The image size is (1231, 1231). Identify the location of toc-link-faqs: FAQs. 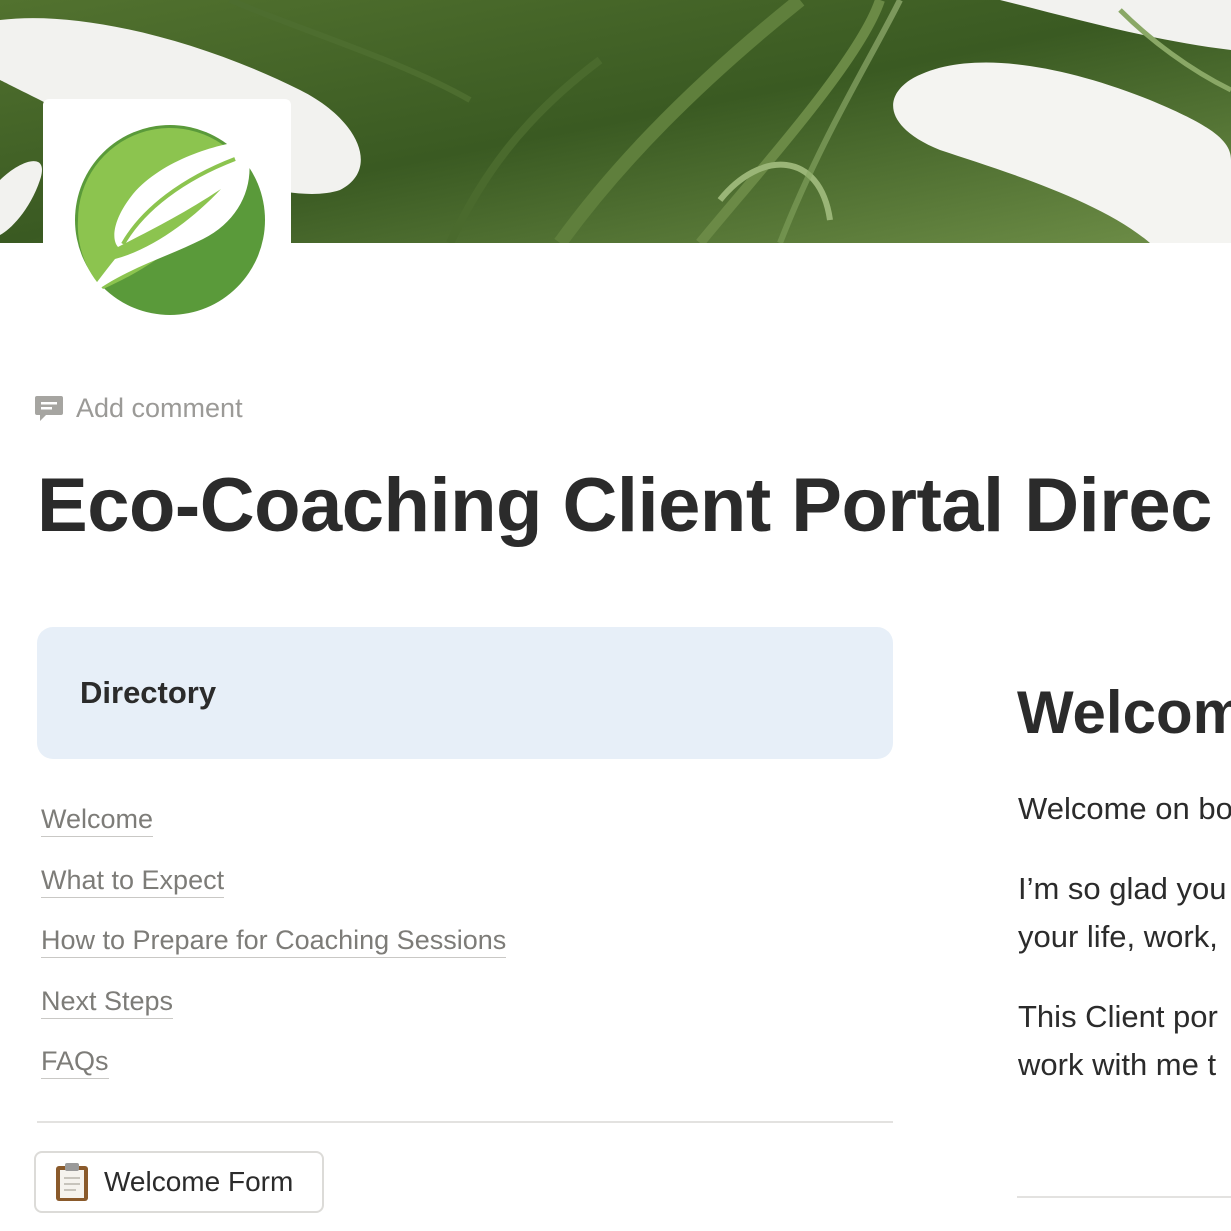
(75, 1062).